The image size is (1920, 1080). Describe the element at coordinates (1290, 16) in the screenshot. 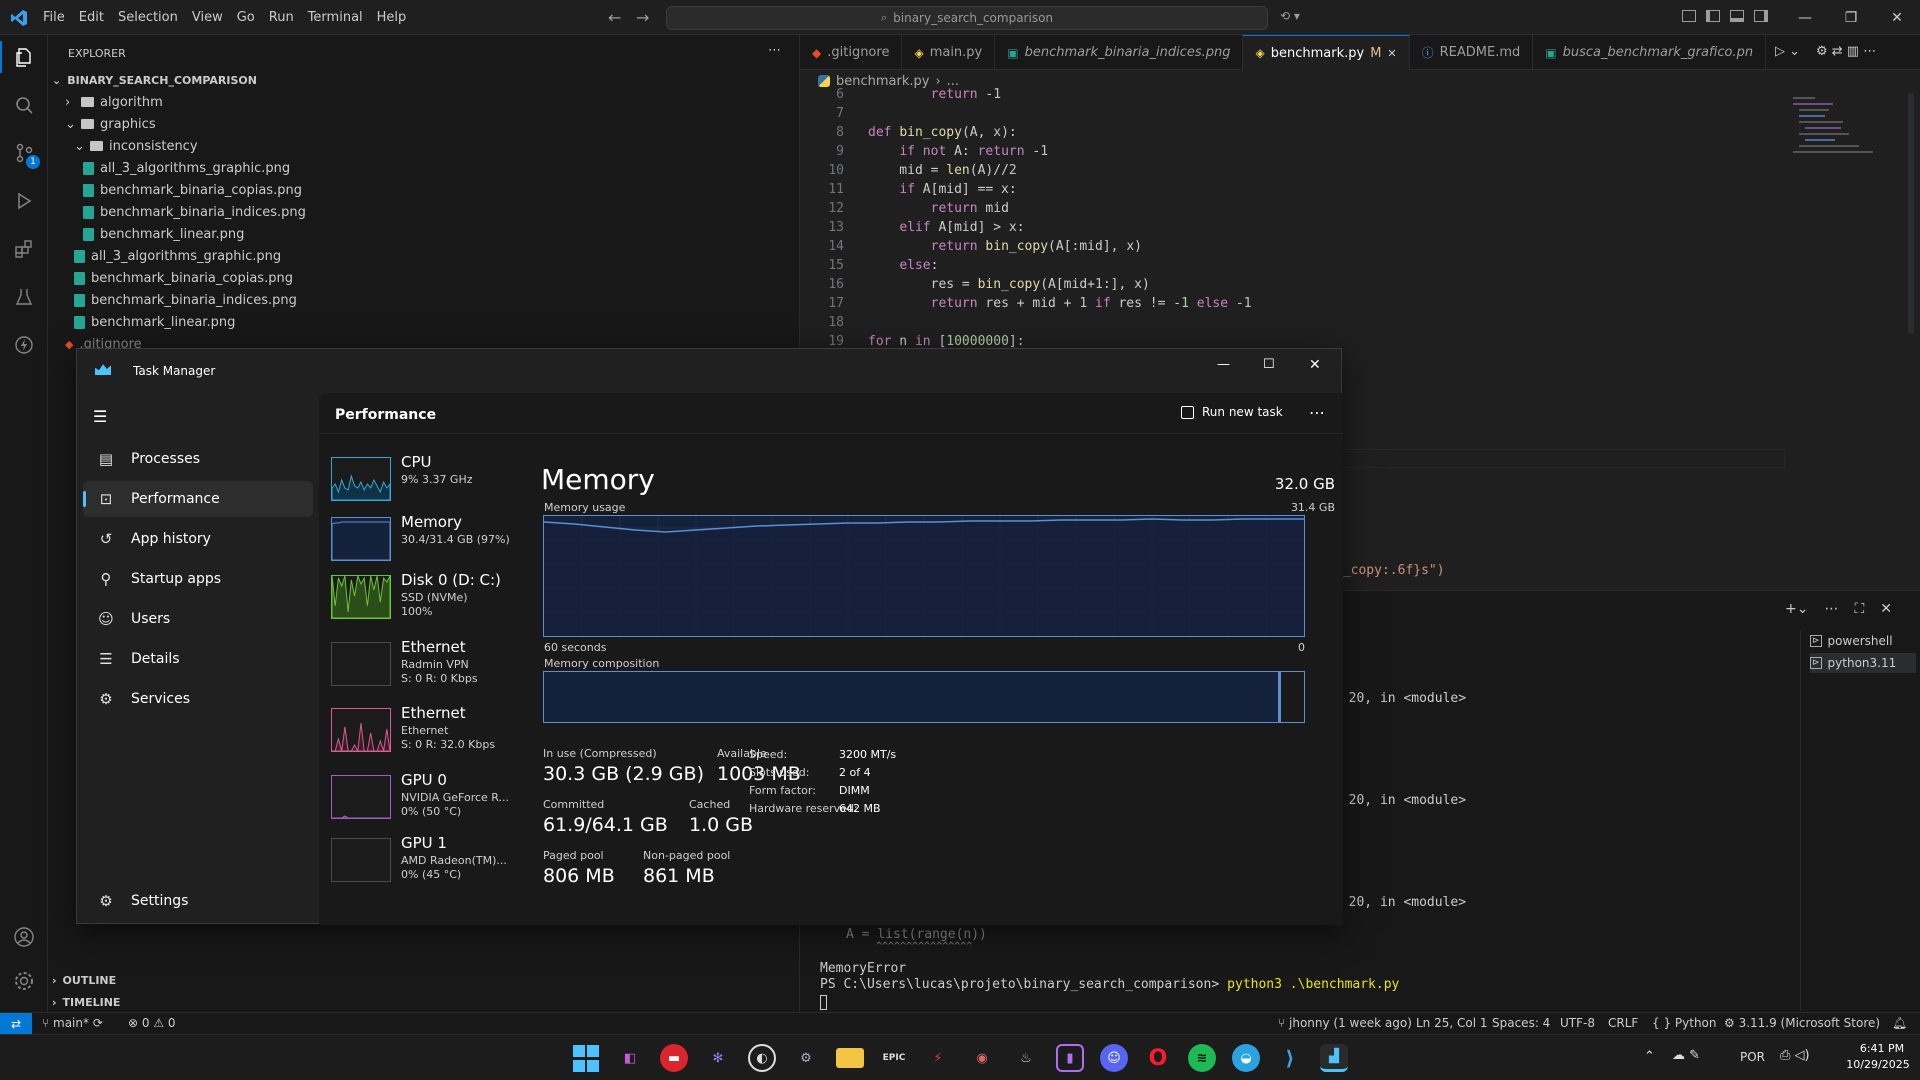

I see `copilot-icon: ⟲ ▾` at that location.